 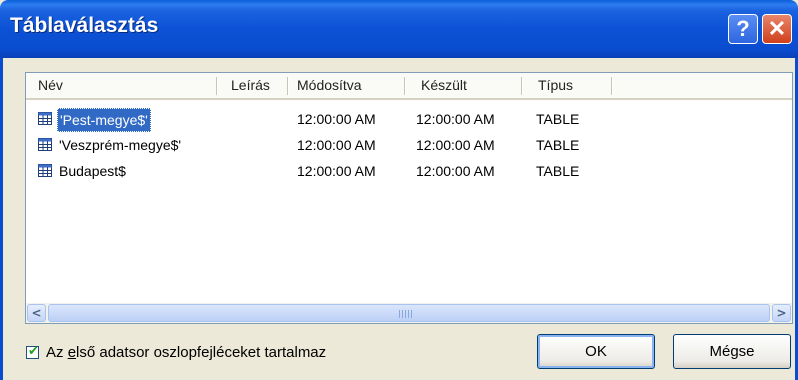 What do you see at coordinates (50, 85) in the screenshot?
I see `column-header-name: Név` at bounding box center [50, 85].